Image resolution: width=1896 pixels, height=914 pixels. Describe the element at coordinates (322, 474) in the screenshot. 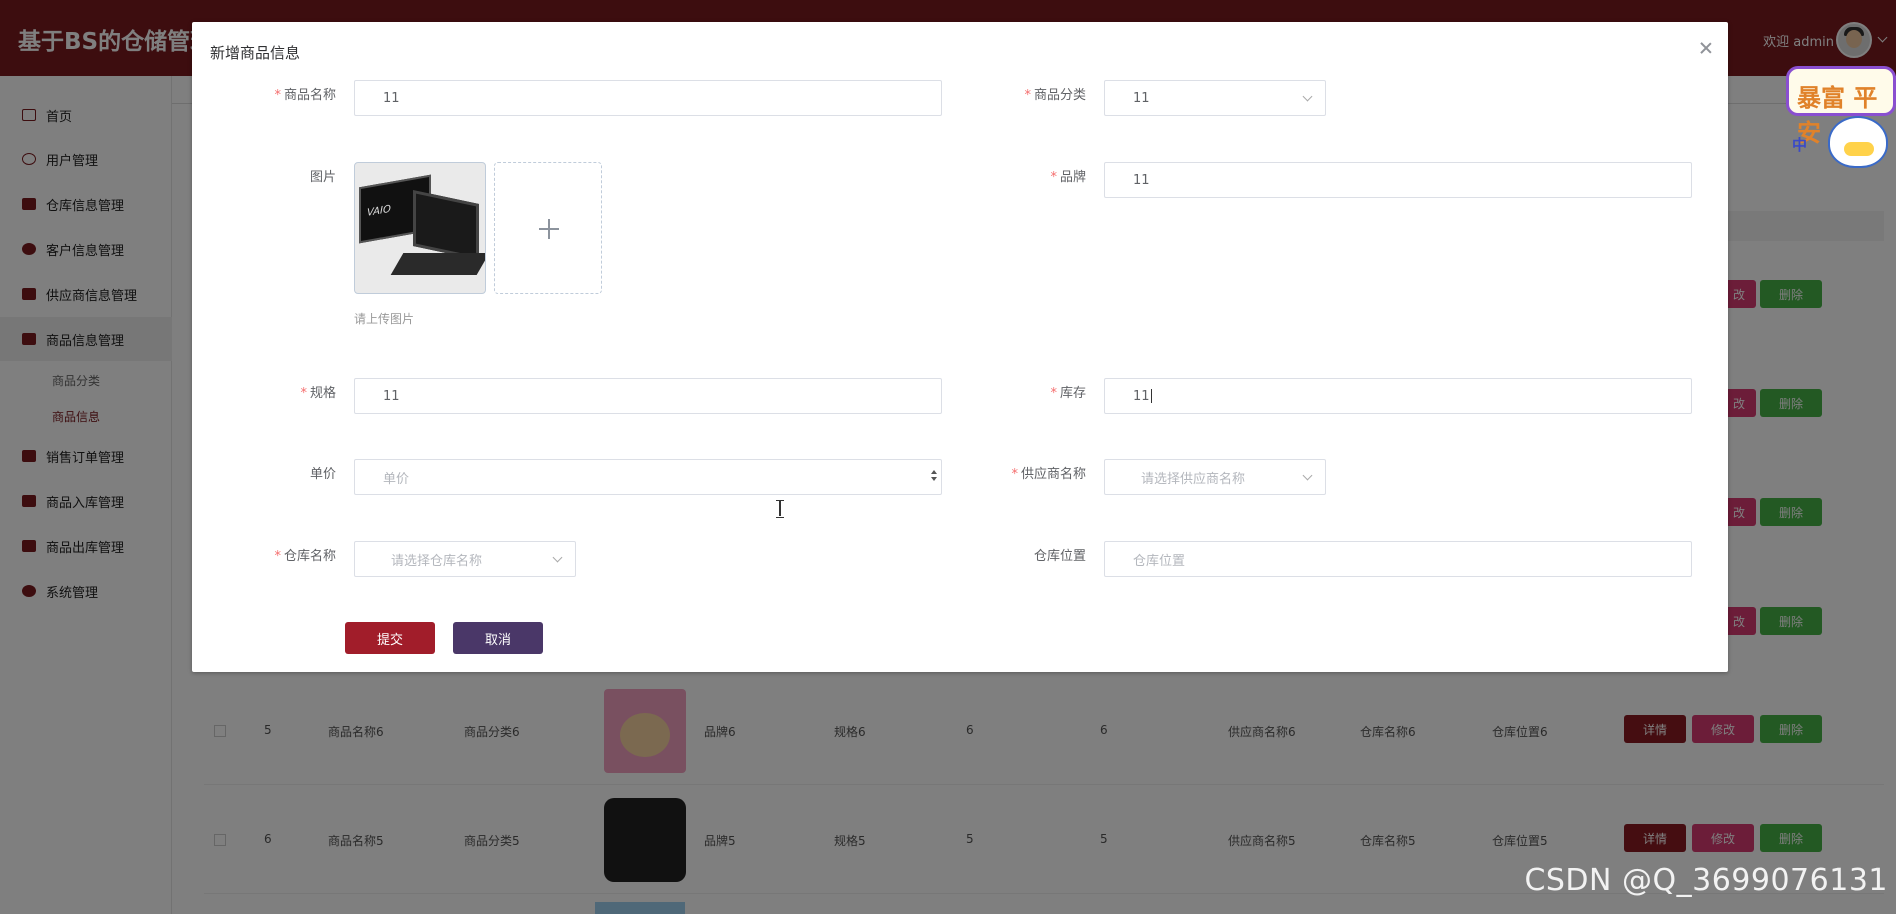

I see `price-label: 单价` at that location.